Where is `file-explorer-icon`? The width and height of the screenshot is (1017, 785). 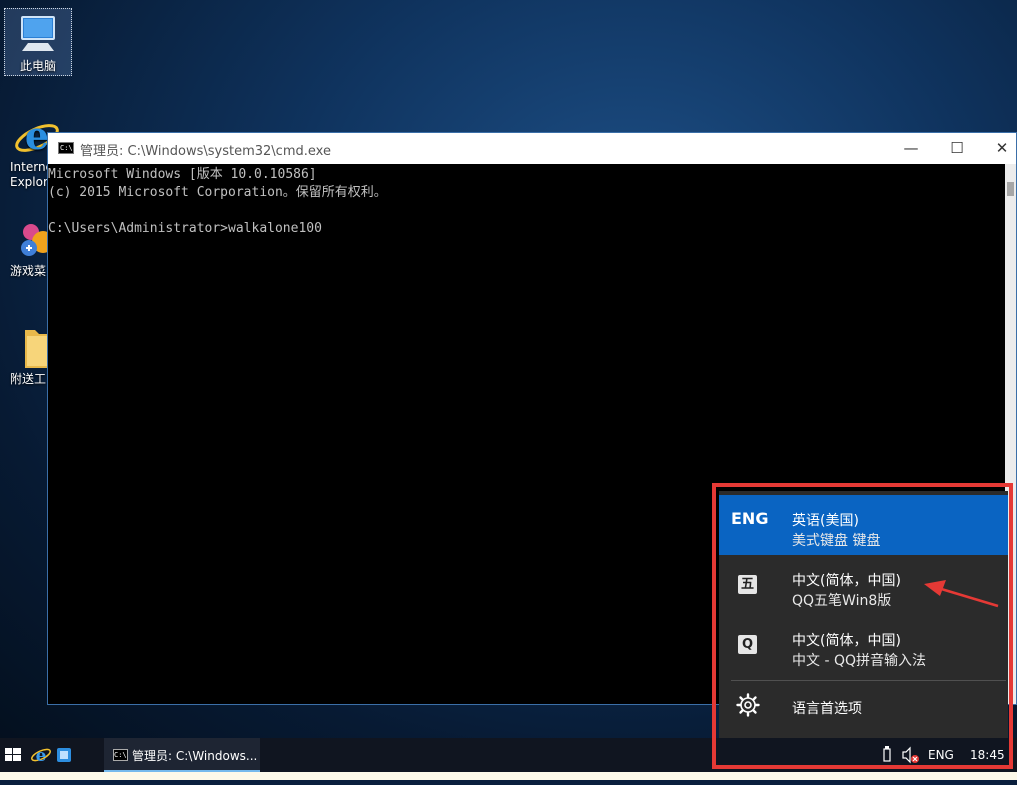 file-explorer-icon is located at coordinates (64, 755).